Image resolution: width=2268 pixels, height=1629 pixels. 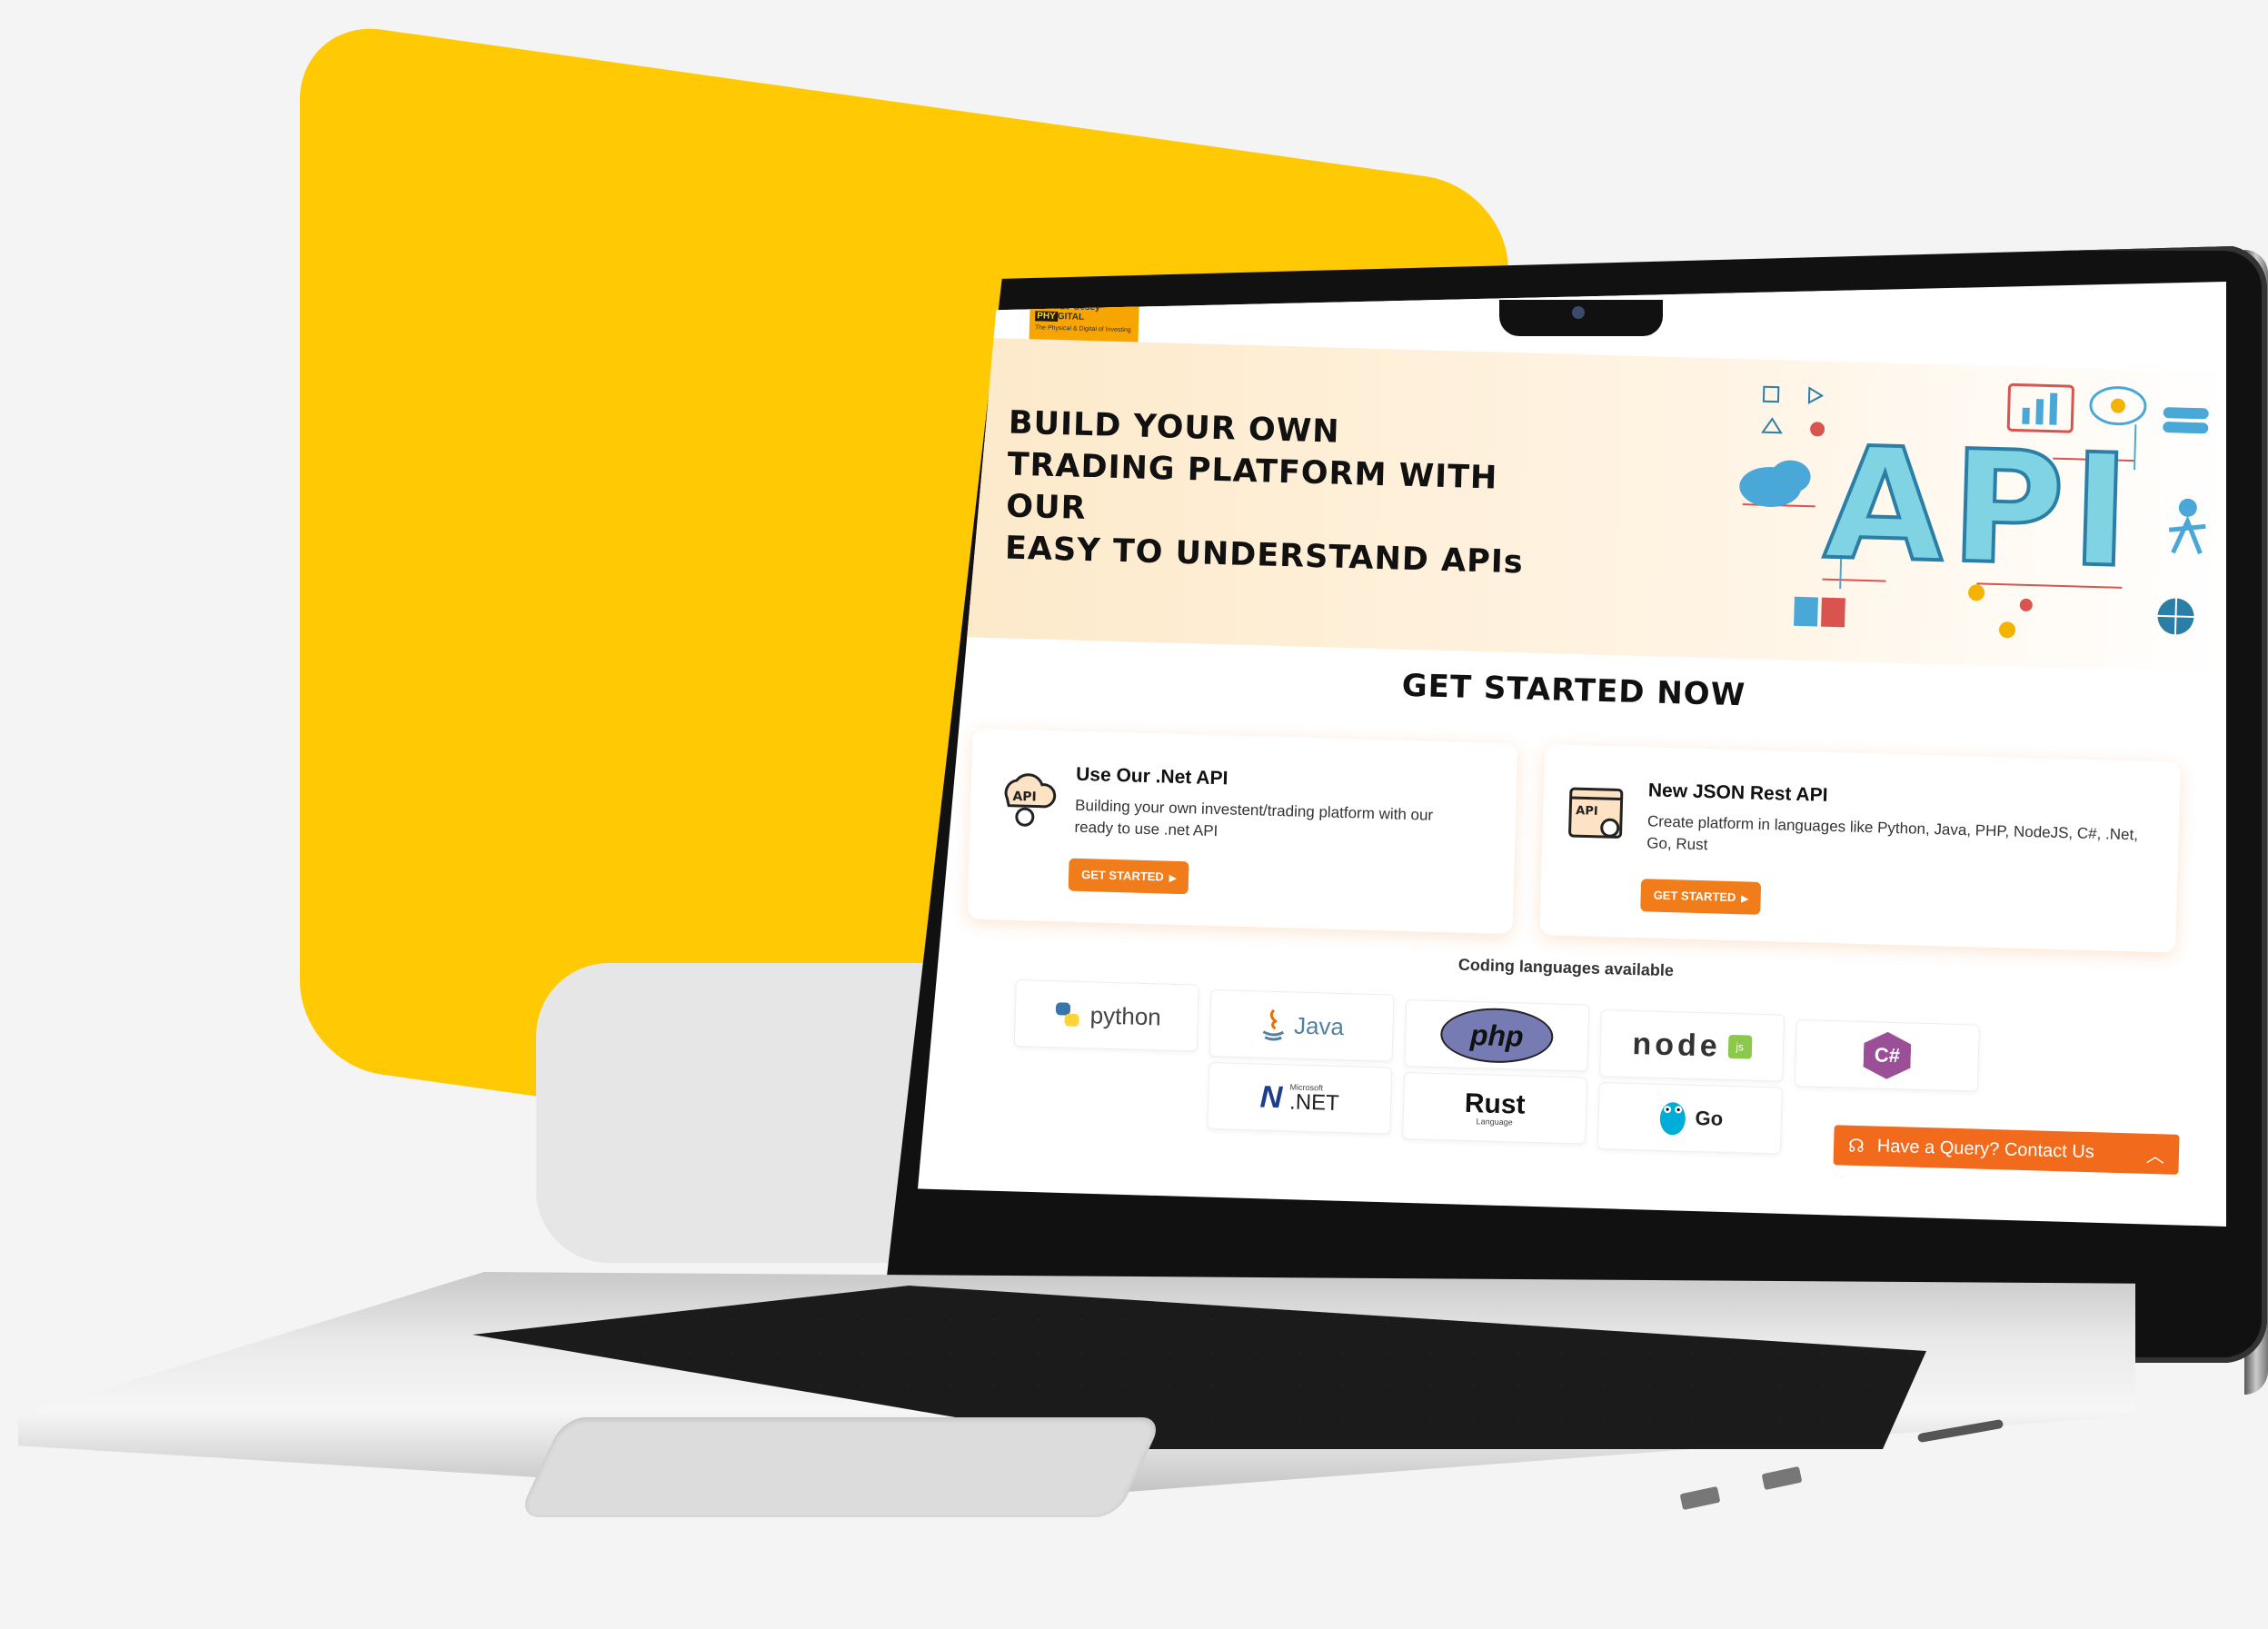 I want to click on api-window-icon-label: API, so click(x=1587, y=811).